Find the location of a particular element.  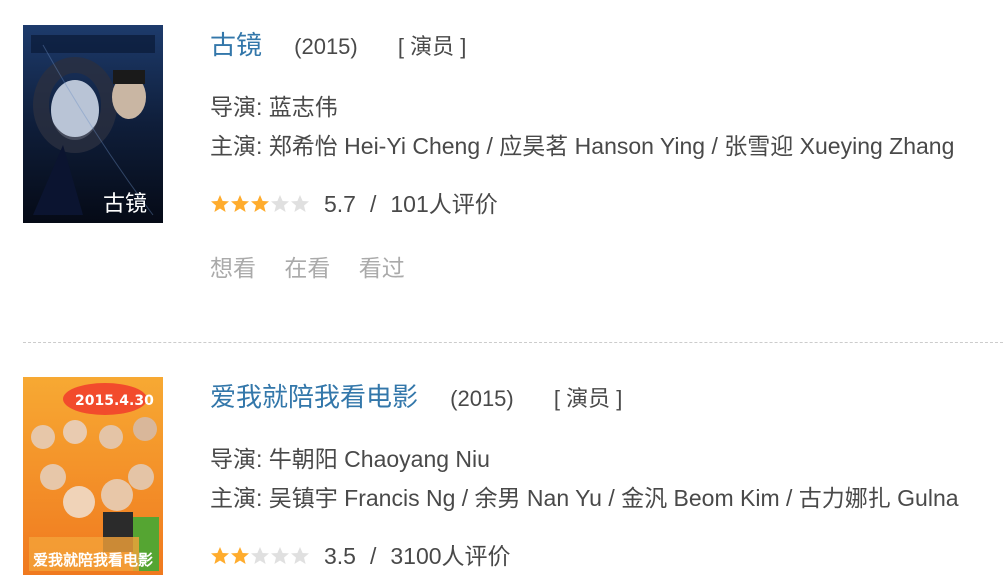

director-line: 导演: 蓝志伟 is located at coordinates (274, 107).